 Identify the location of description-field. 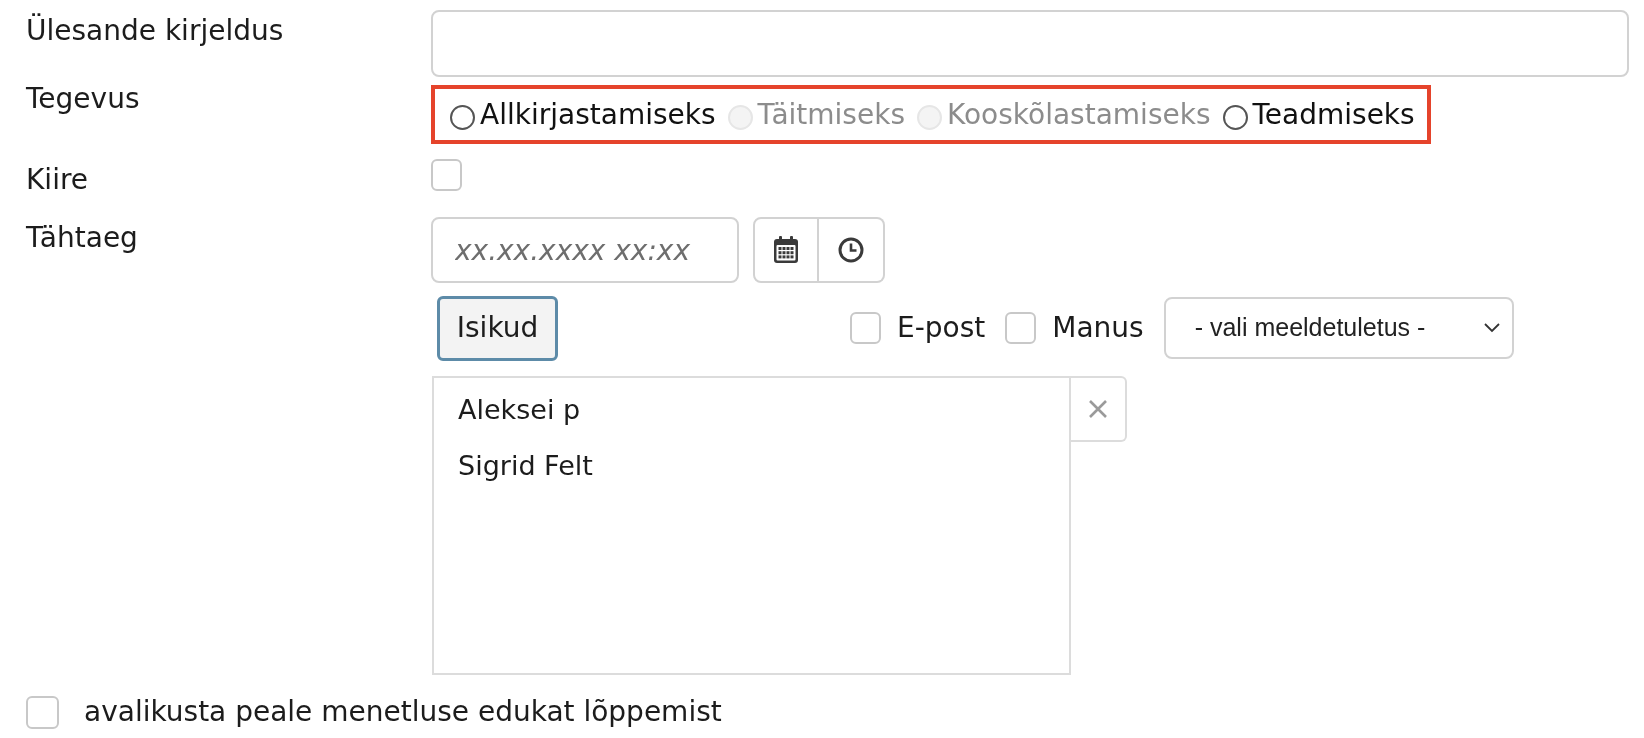
(1030, 43).